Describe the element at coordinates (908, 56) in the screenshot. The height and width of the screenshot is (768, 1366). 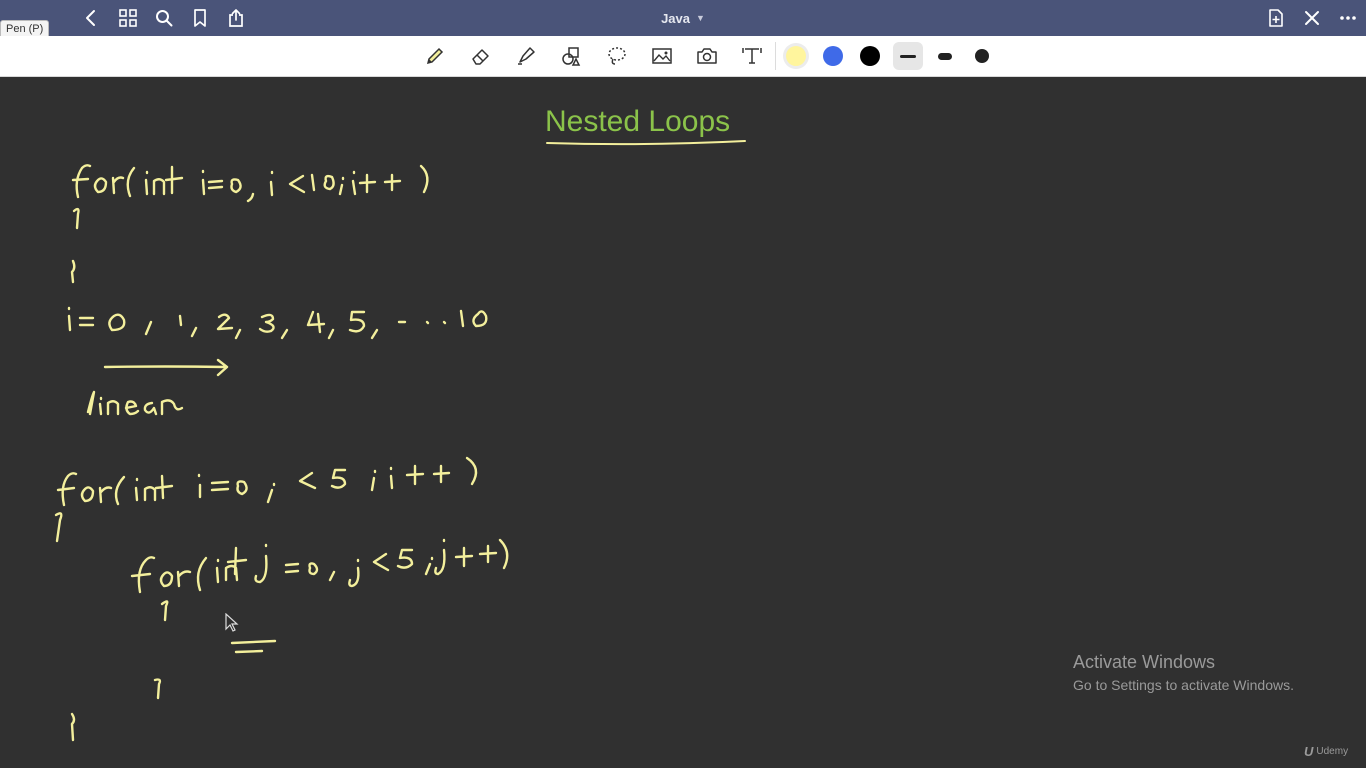
I see `stroke-size-thin` at that location.